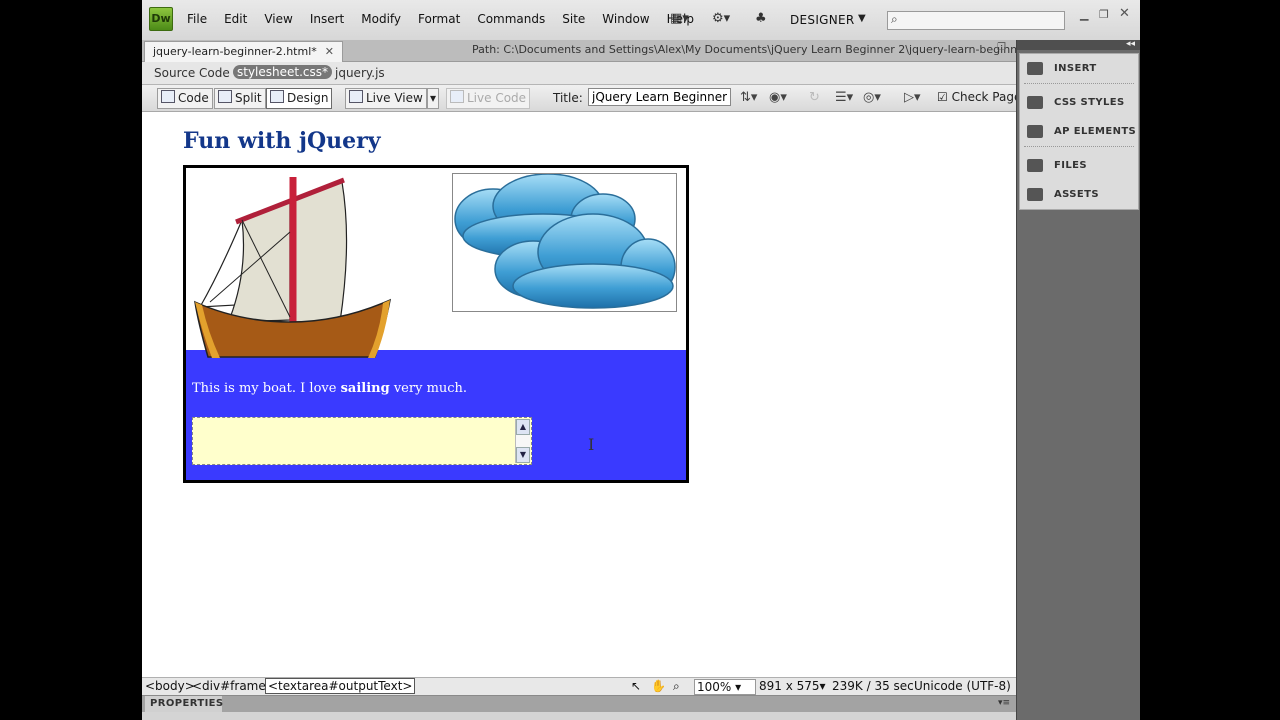  Describe the element at coordinates (573, 19) in the screenshot. I see `menu-site: Site` at that location.